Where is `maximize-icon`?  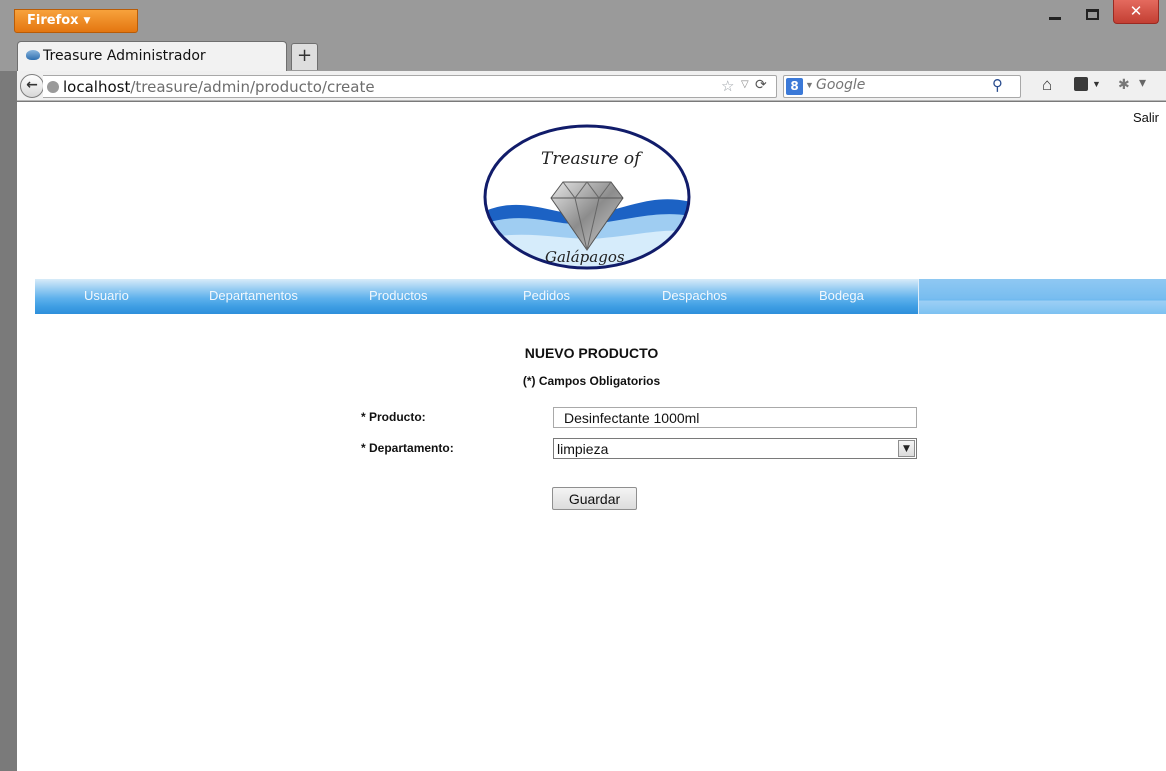
maximize-icon is located at coordinates (1092, 14).